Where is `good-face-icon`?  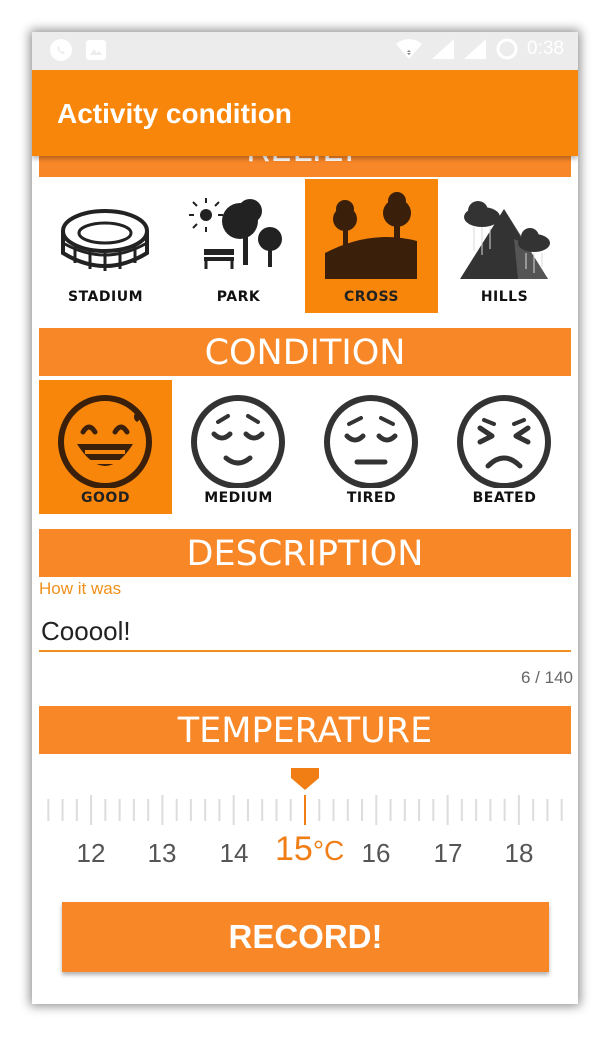
good-face-icon is located at coordinates (105, 441).